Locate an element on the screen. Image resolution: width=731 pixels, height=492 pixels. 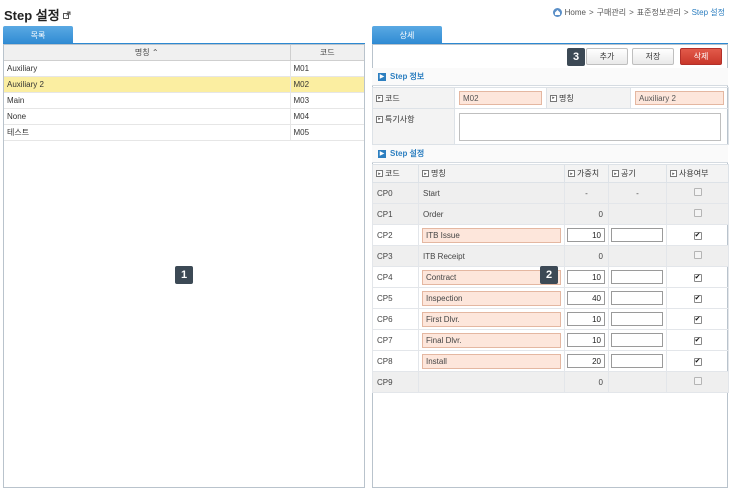
remark-textarea is located at coordinates (590, 126).